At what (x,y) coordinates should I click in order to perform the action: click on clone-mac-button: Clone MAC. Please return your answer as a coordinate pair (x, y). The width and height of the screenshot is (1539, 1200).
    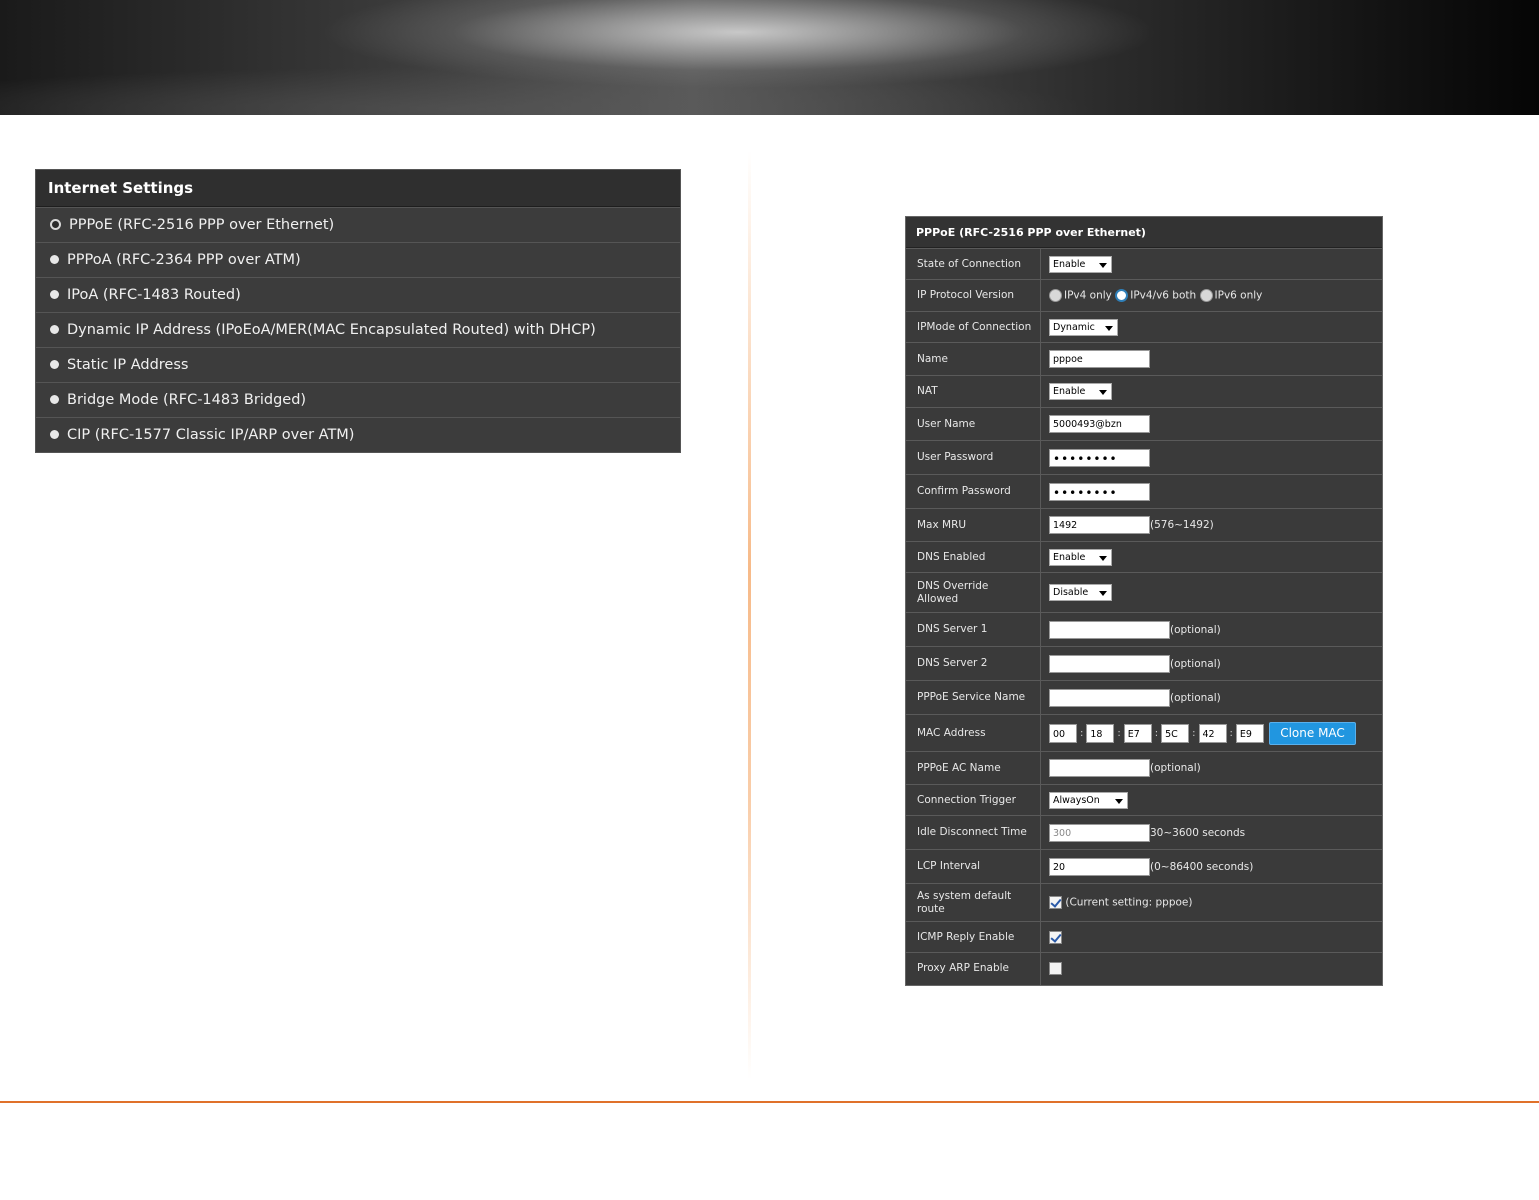
    Looking at the image, I should click on (1312, 733).